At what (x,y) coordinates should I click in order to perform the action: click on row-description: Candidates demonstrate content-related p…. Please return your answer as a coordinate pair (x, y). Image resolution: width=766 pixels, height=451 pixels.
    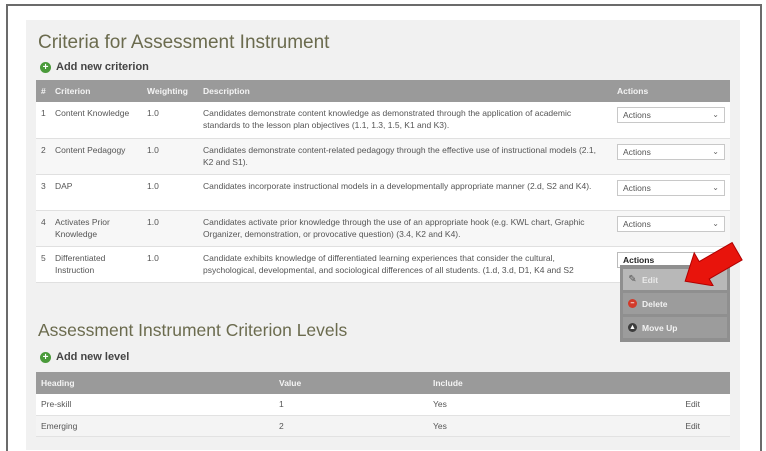
    Looking at the image, I should click on (405, 156).